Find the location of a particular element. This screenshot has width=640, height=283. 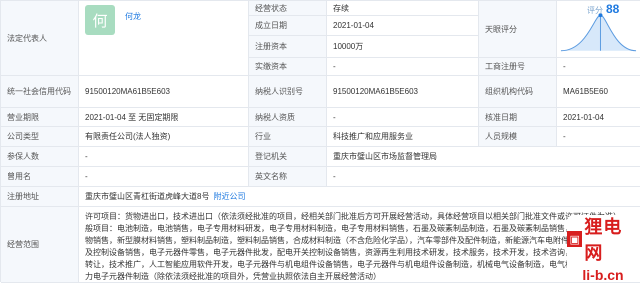

reg-authority-value-text: 重庆市璧山区市场监督管理局 is located at coordinates (385, 156).